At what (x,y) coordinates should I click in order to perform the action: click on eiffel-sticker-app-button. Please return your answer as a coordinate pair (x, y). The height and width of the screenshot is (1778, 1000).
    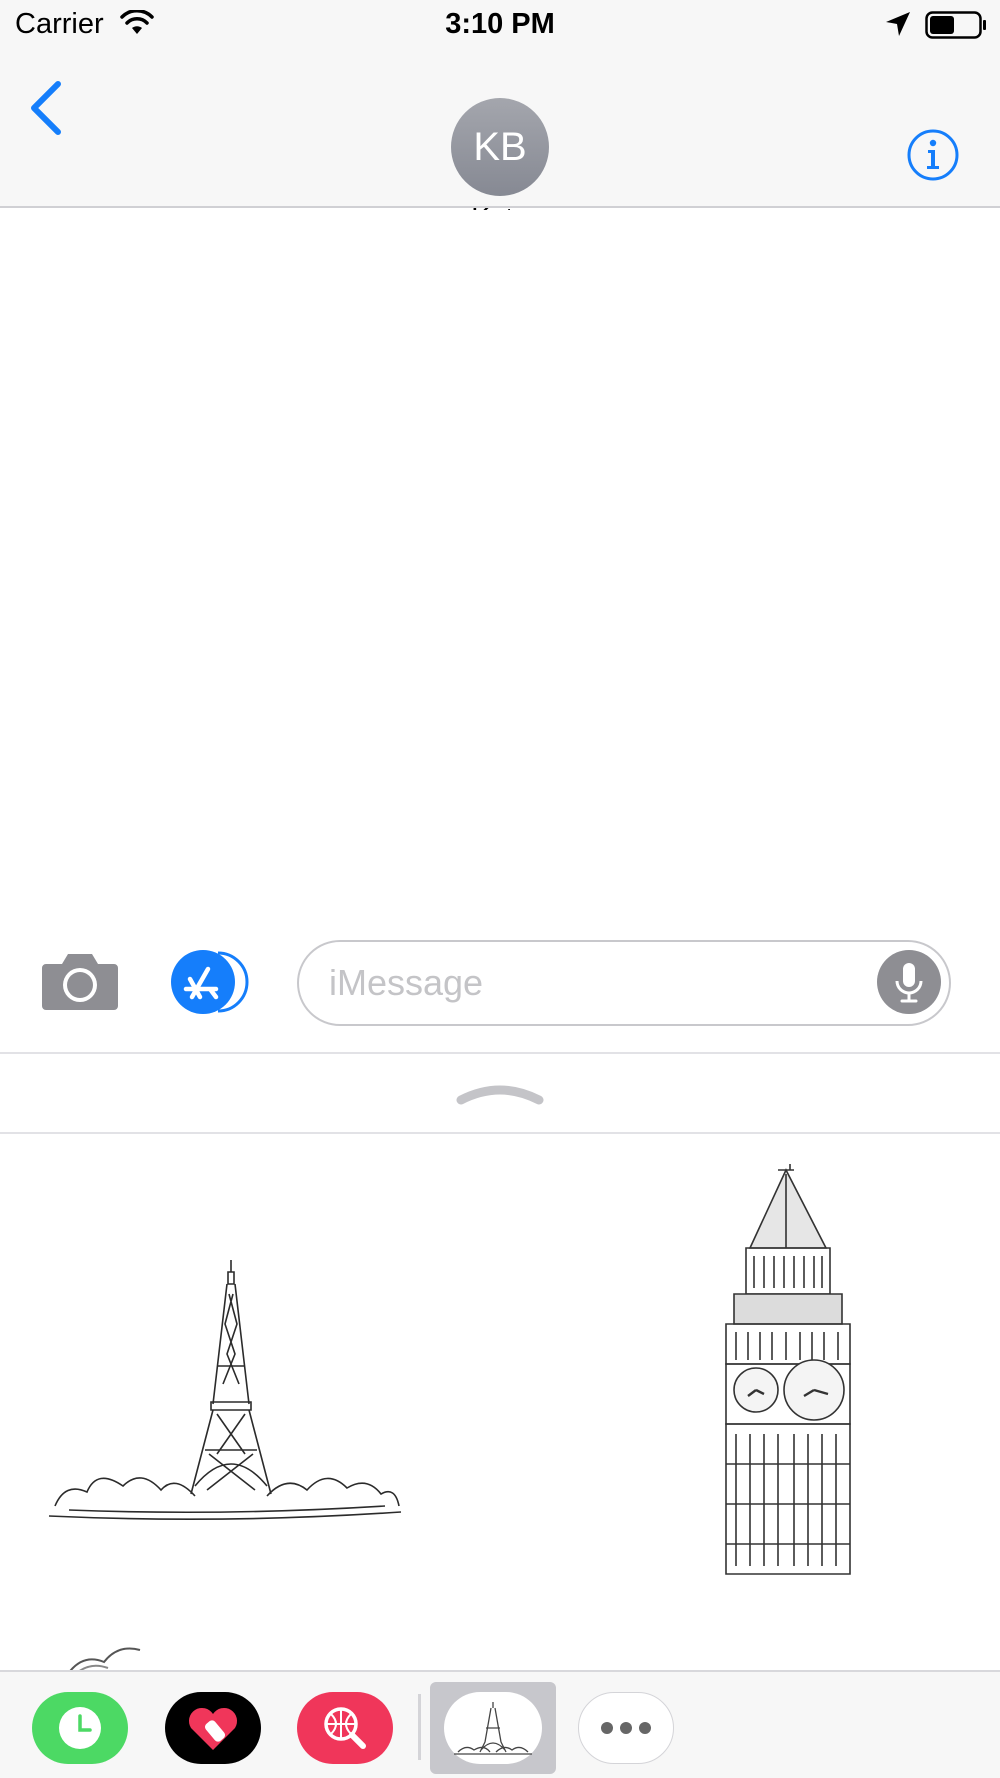
    Looking at the image, I should click on (493, 1728).